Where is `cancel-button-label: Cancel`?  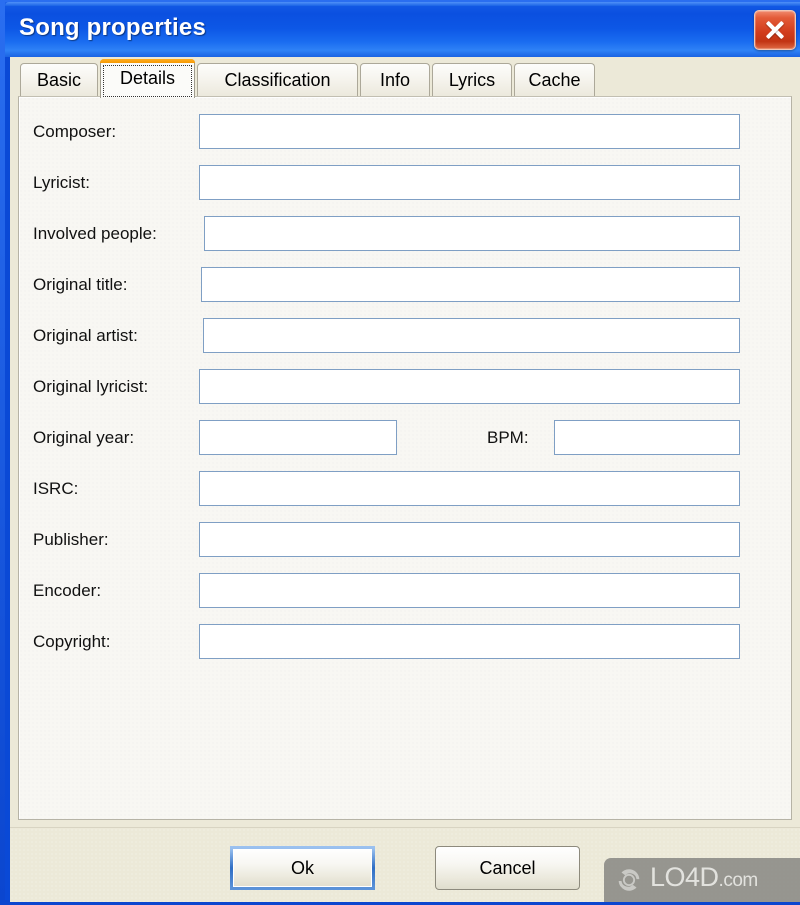
cancel-button-label: Cancel is located at coordinates (507, 868).